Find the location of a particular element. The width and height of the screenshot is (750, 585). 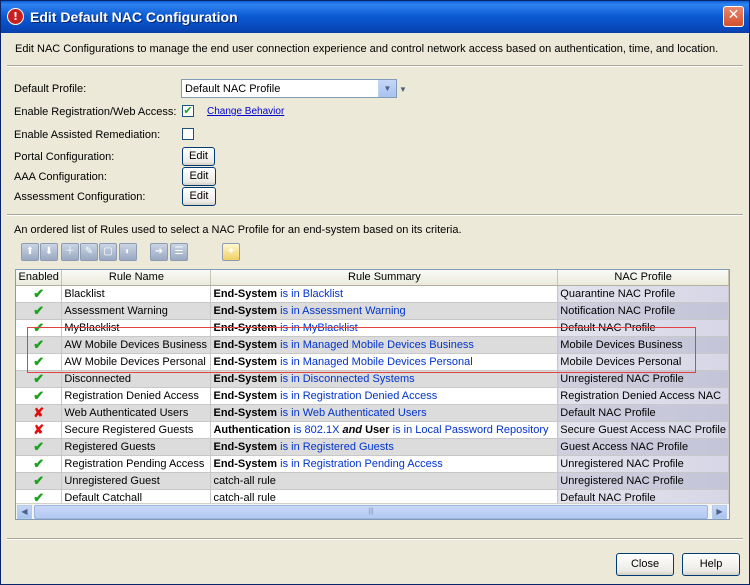

import-icon: ☰ is located at coordinates (179, 252).